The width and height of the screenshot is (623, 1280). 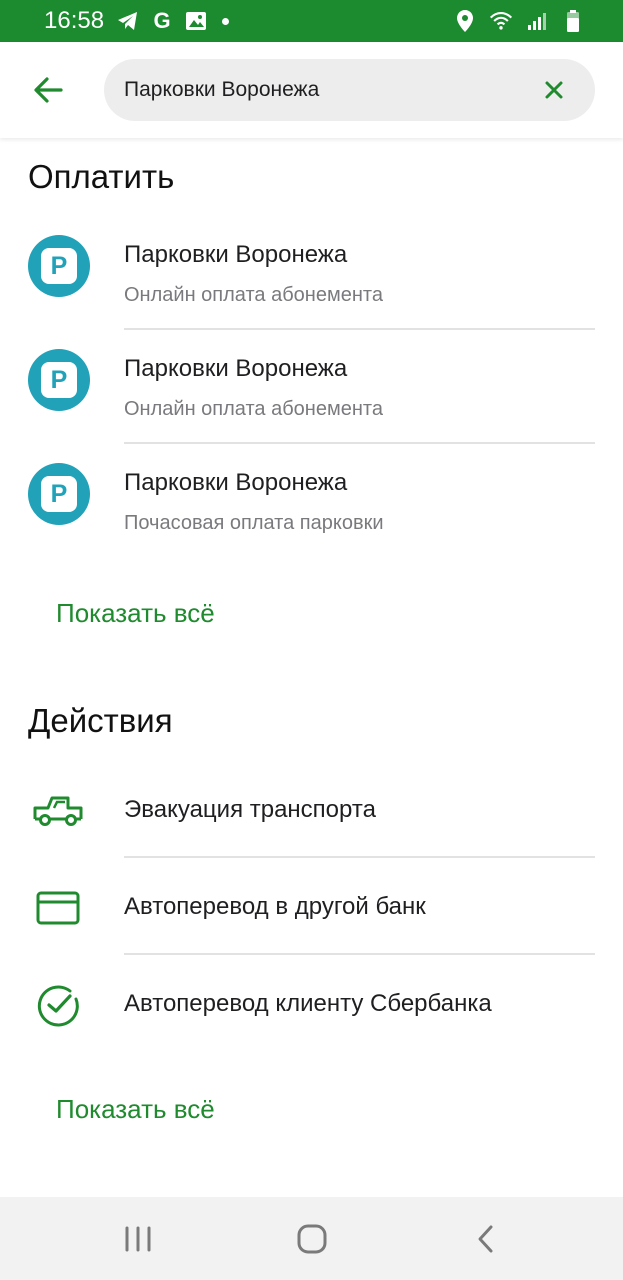 What do you see at coordinates (58, 1006) in the screenshot?
I see `check-circle-icon` at bounding box center [58, 1006].